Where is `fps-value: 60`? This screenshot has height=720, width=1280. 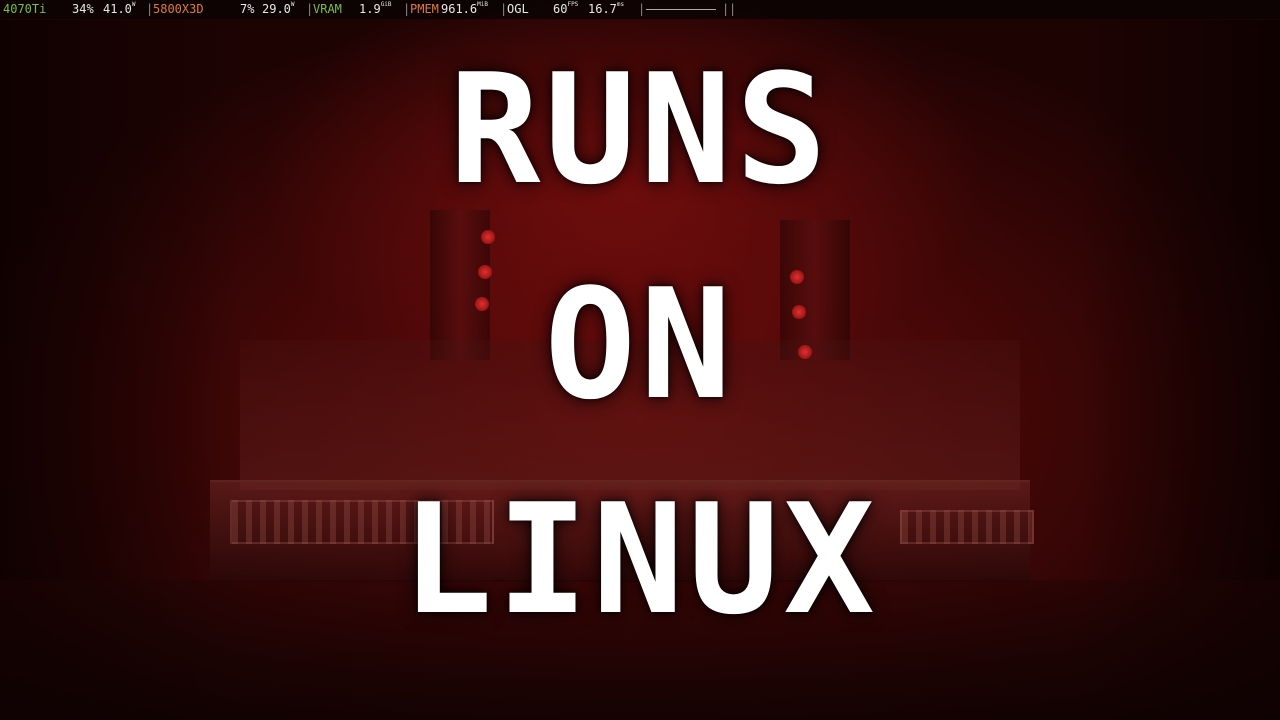 fps-value: 60 is located at coordinates (560, 9).